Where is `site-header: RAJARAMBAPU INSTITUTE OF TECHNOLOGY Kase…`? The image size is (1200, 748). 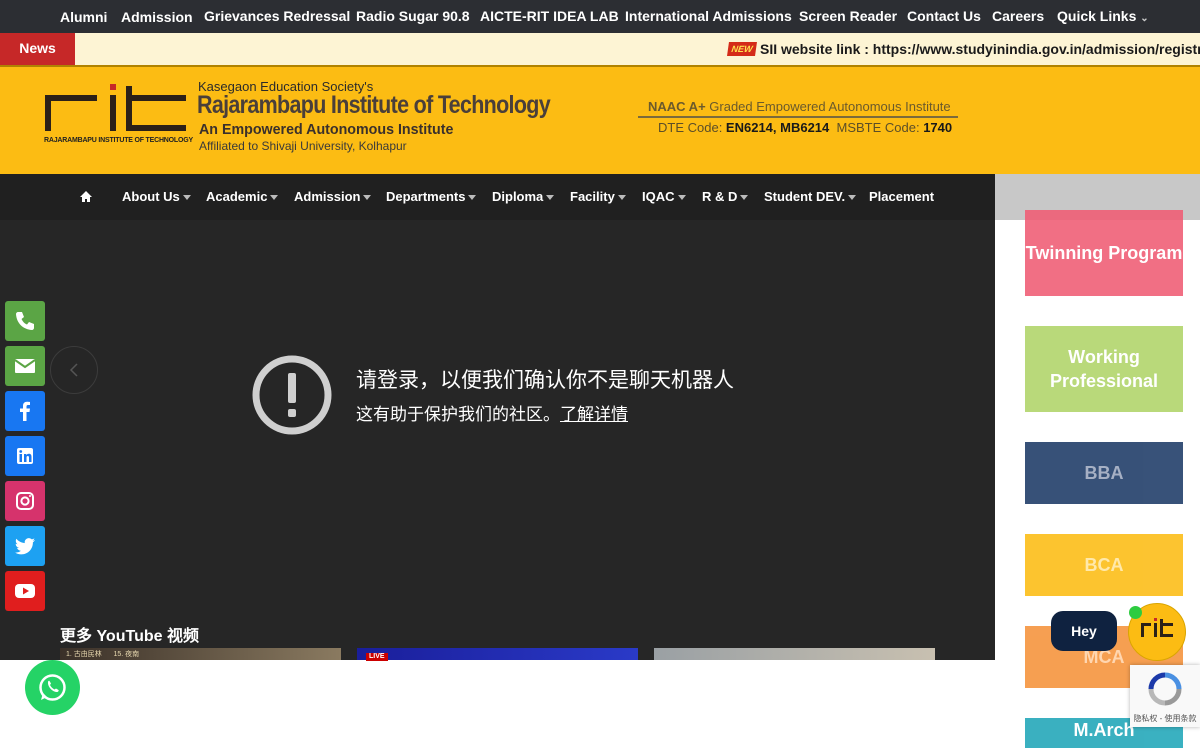
site-header: RAJARAMBAPU INSTITUTE OF TECHNOLOGY Kase… is located at coordinates (600, 119).